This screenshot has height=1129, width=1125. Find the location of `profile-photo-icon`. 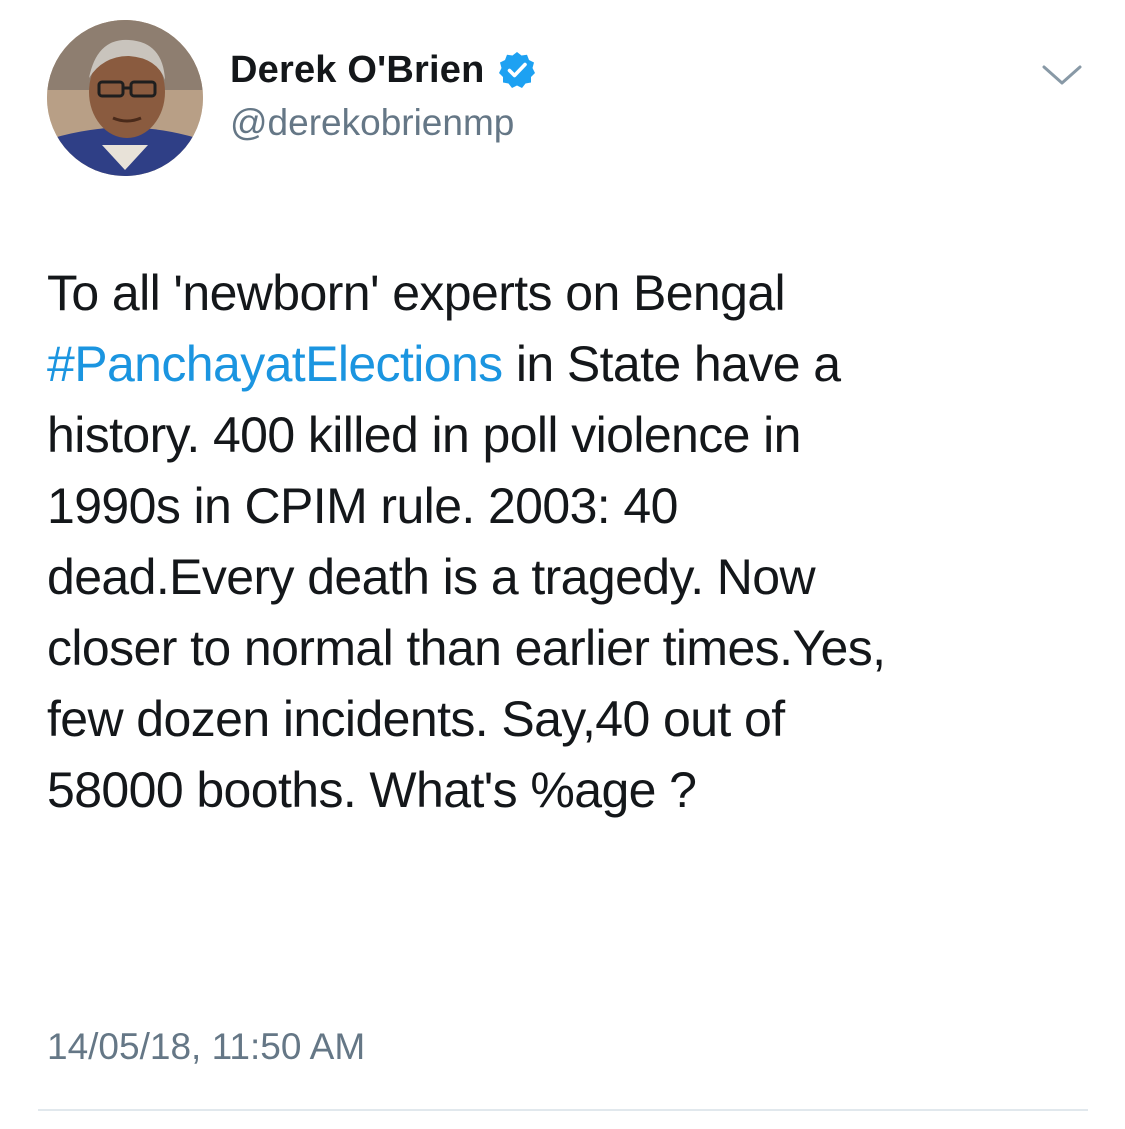

profile-photo-icon is located at coordinates (125, 98).